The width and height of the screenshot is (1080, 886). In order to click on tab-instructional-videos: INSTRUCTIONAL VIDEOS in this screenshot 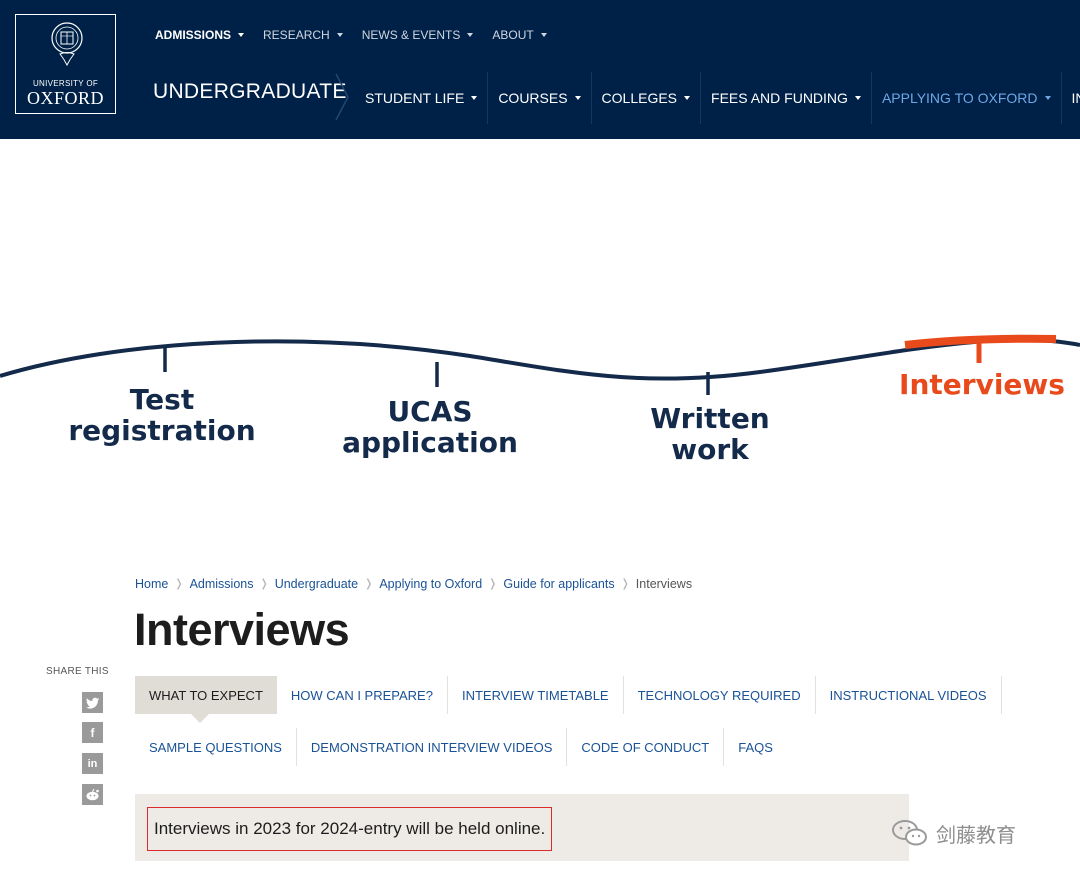, I will do `click(909, 695)`.